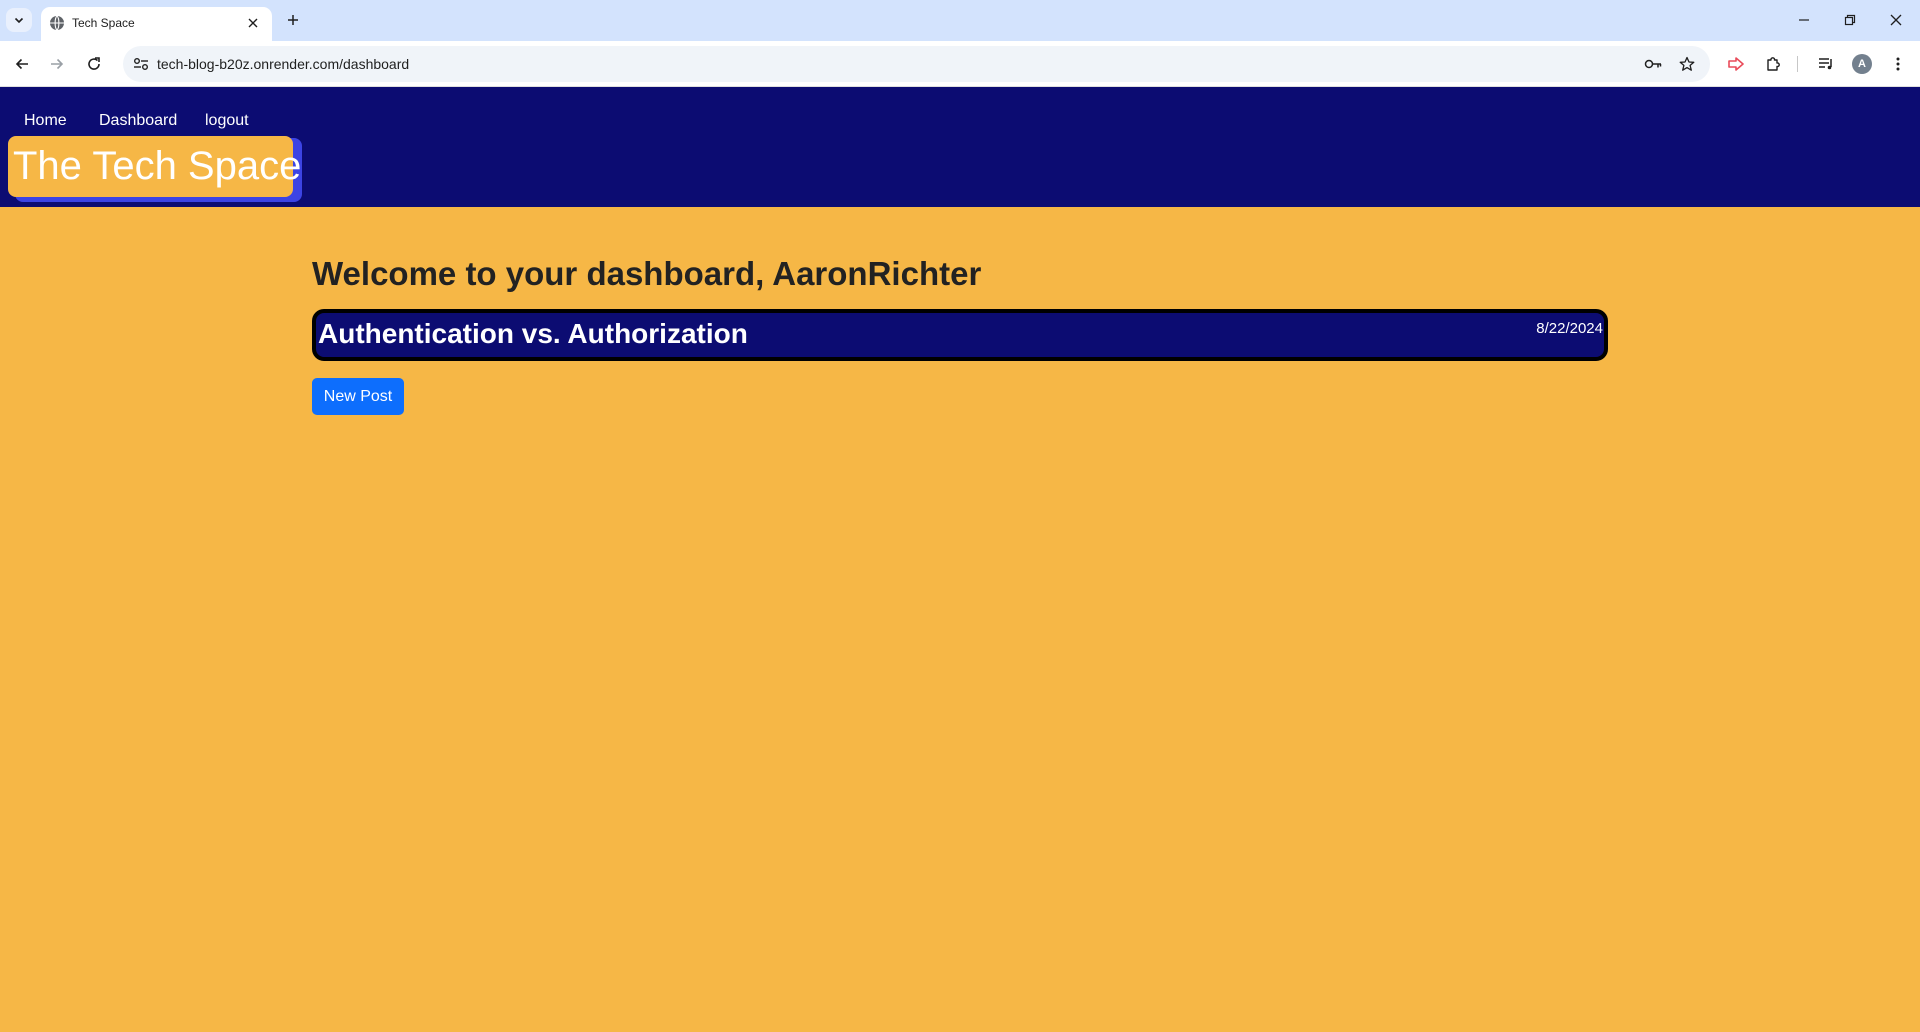 Image resolution: width=1920 pixels, height=1032 pixels. I want to click on bookmark-star-icon, so click(1687, 64).